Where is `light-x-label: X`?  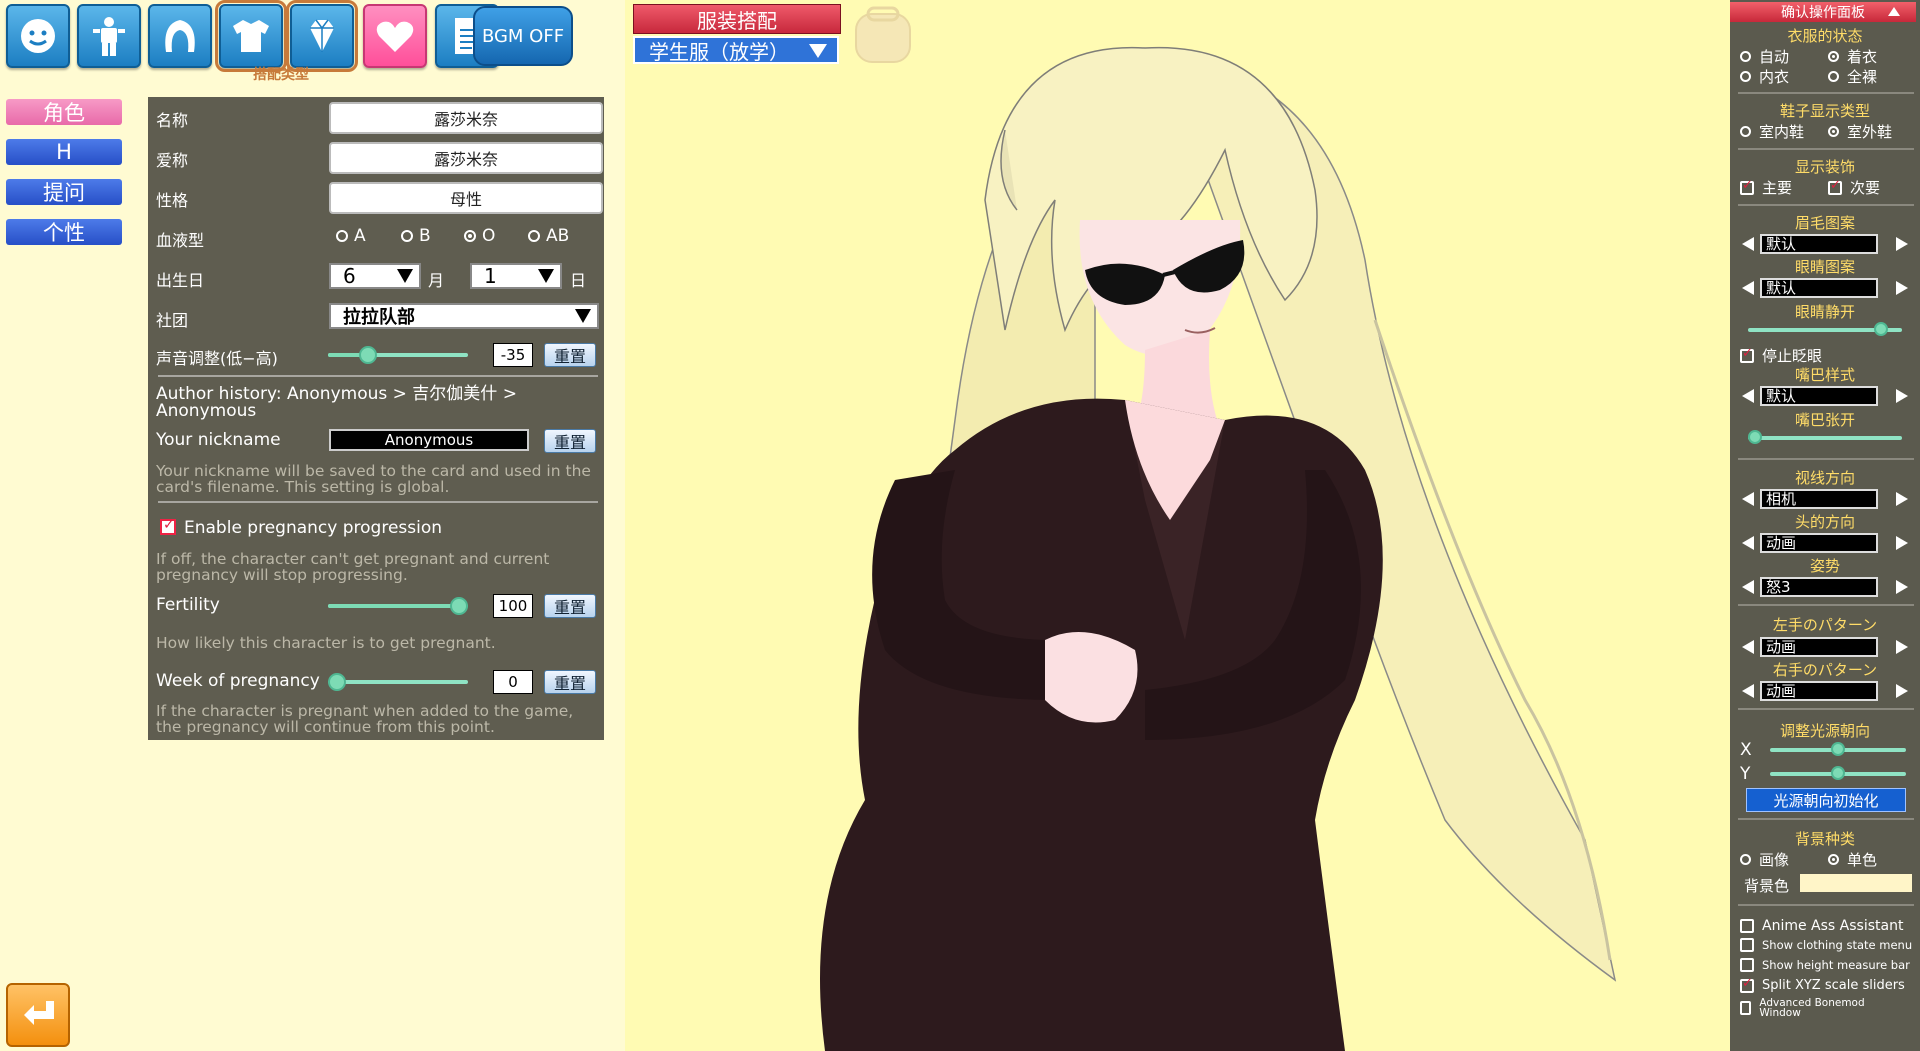
light-x-label: X is located at coordinates (1746, 750).